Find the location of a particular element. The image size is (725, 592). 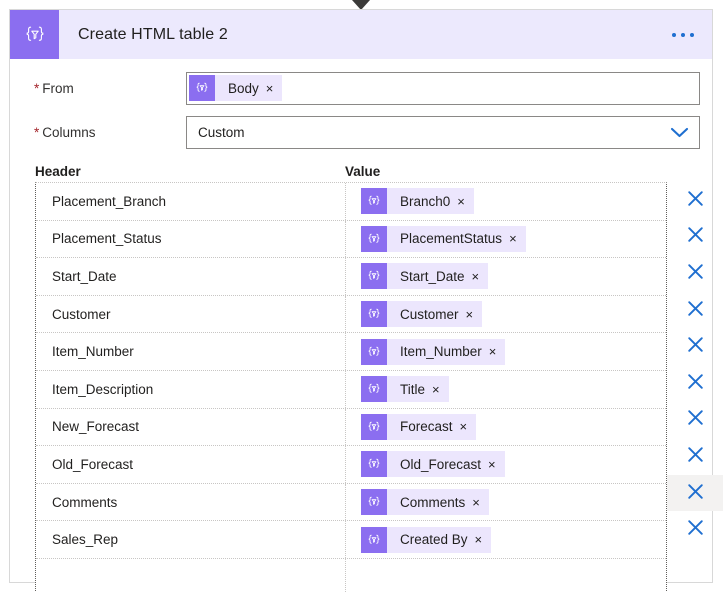

value-cell-input: Item_Number × is located at coordinates (506, 351).